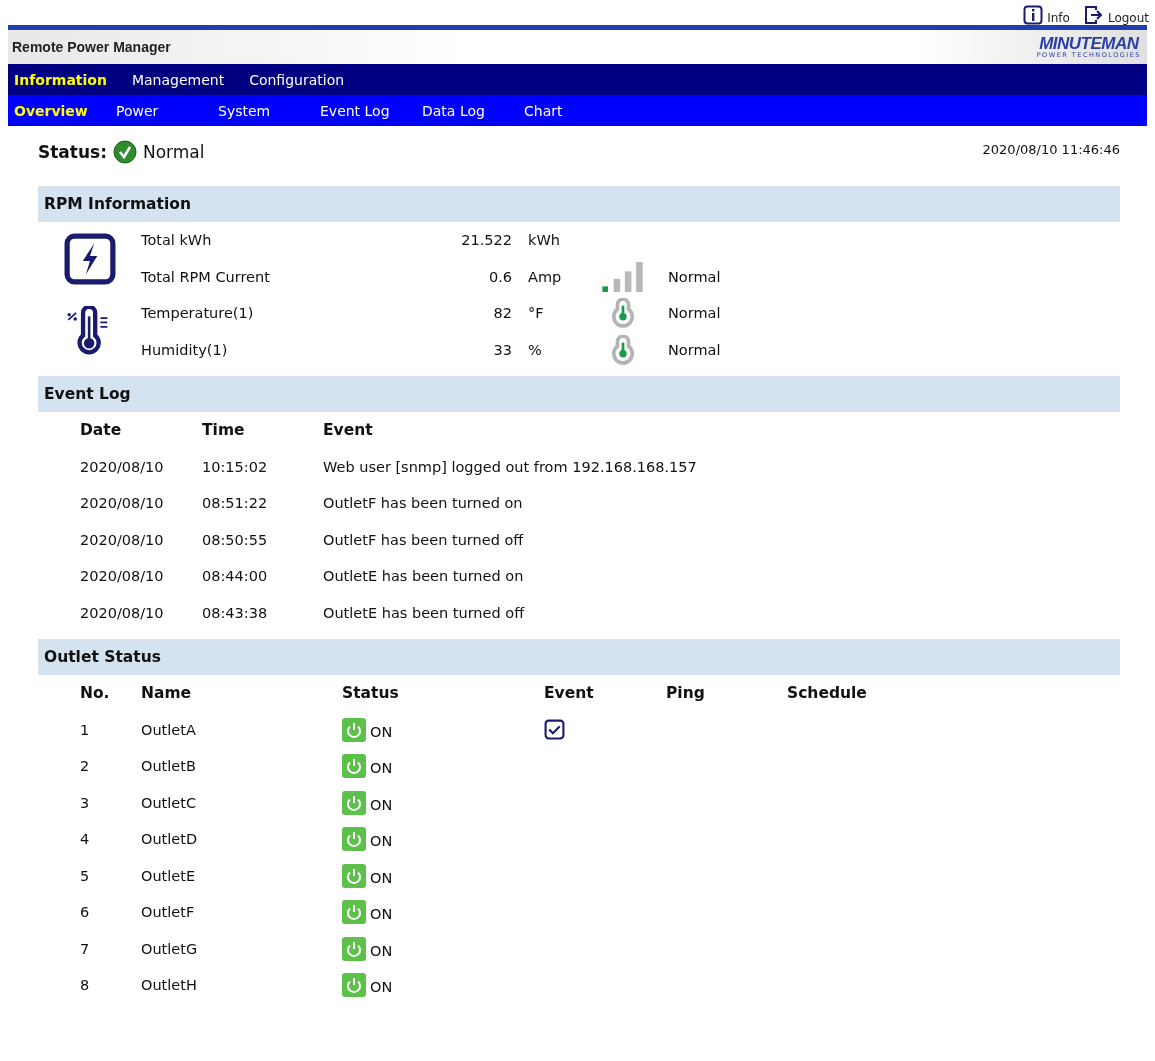 Image resolution: width=1155 pixels, height=1061 pixels. I want to click on header-link: Logout, so click(1116, 15).